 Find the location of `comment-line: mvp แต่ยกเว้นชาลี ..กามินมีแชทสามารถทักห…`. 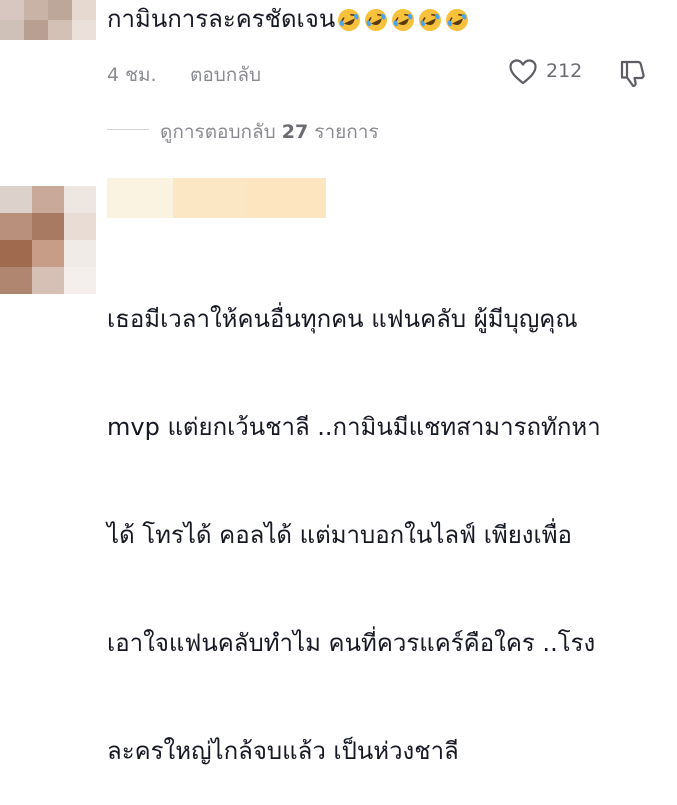

comment-line: mvp แต่ยกเว้นชาลี ..กามินมีแชทสามารถทักห… is located at coordinates (354, 427).